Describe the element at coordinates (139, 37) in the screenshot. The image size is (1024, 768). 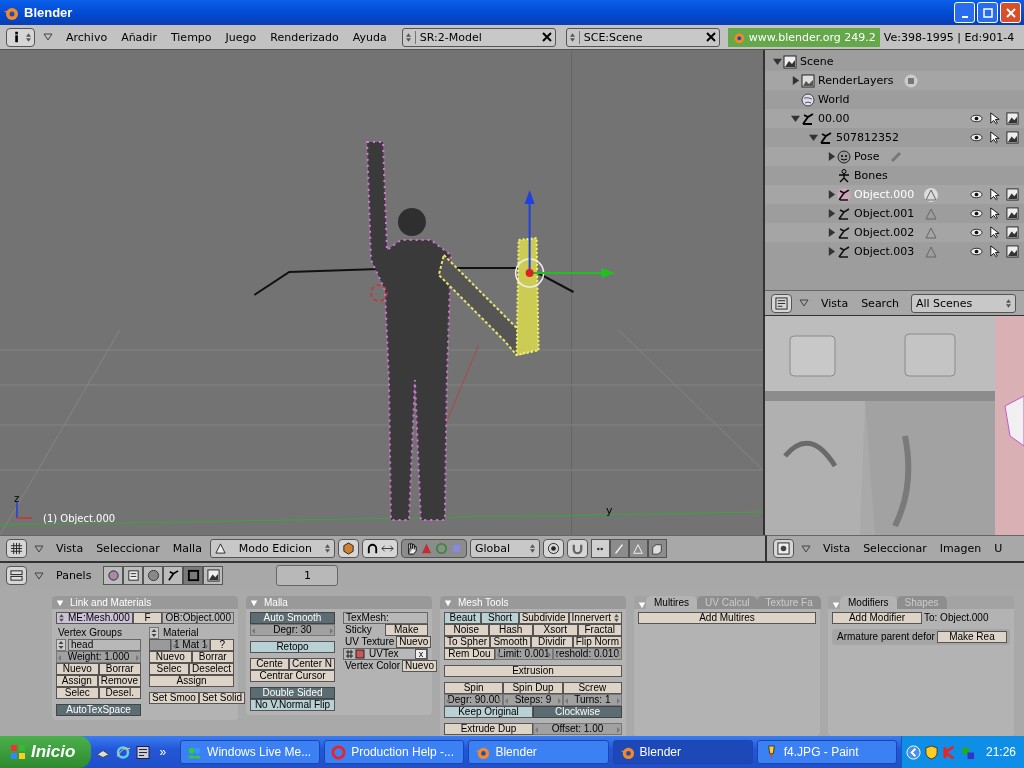
I see `menu-item: Añadir` at that location.